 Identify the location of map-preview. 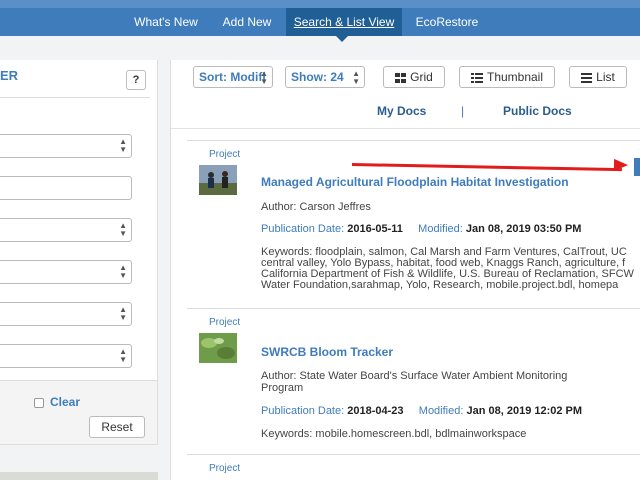
(79, 476).